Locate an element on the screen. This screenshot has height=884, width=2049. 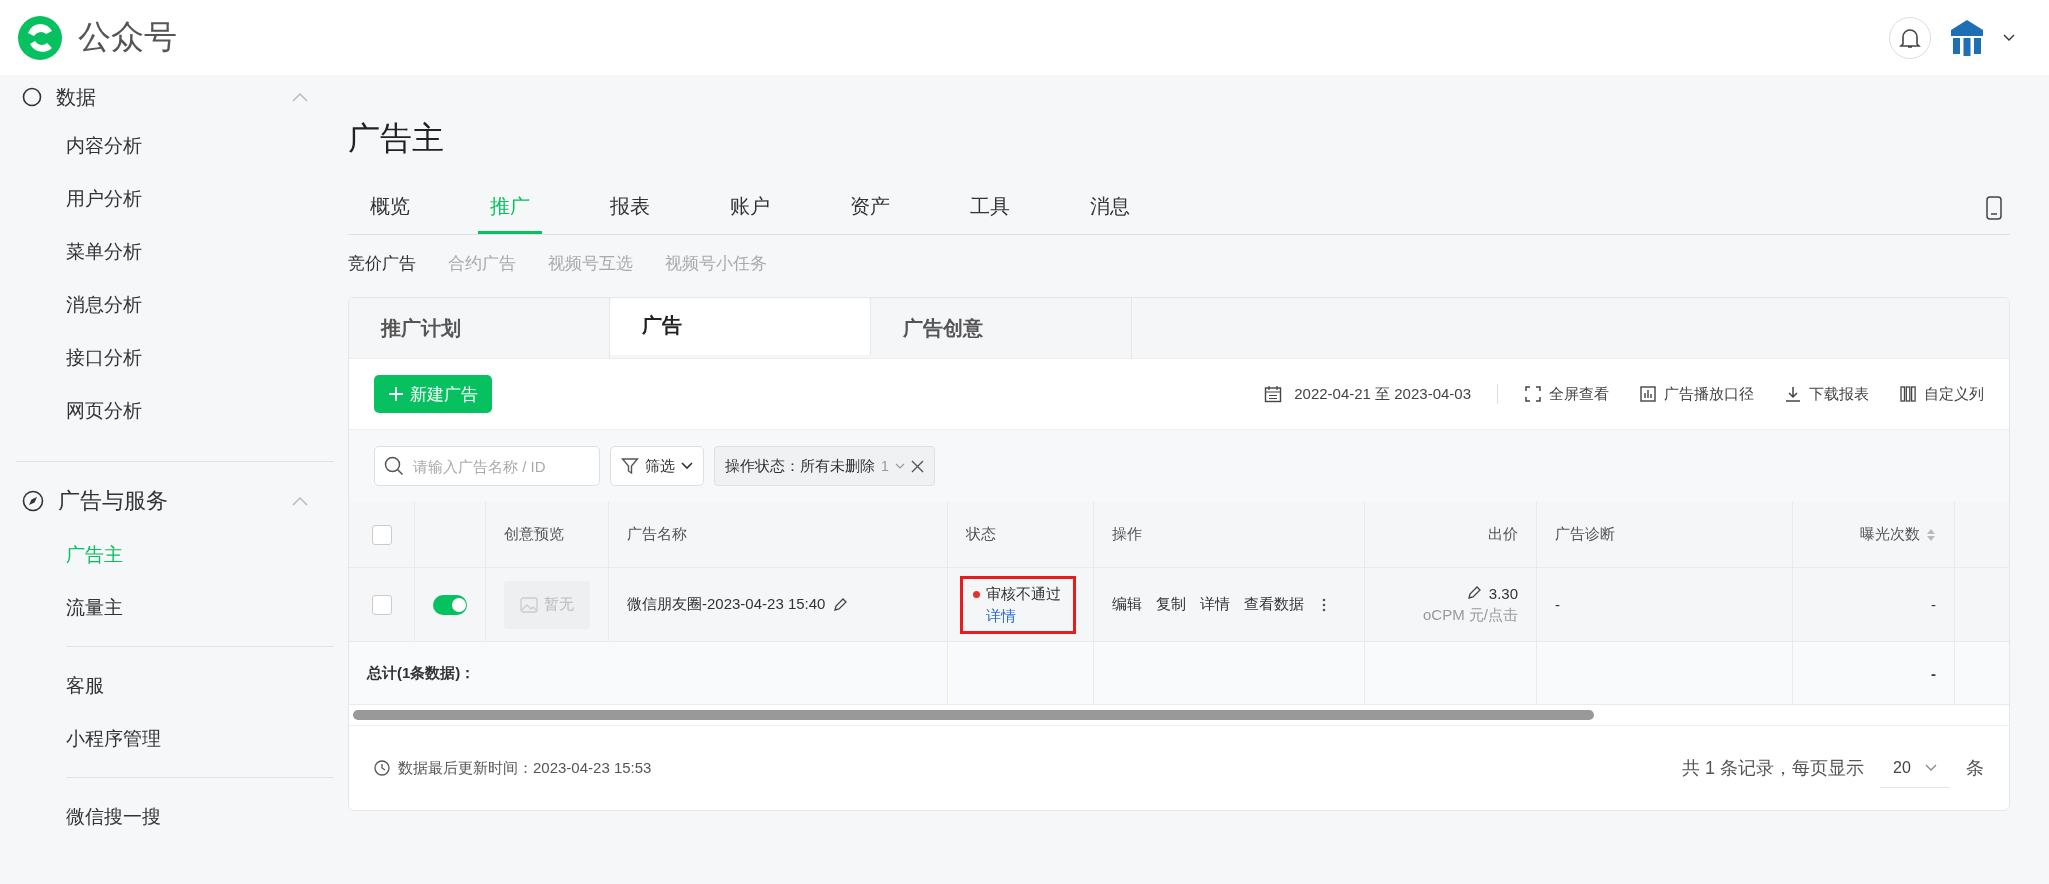
toggle-switch is located at coordinates (450, 604).